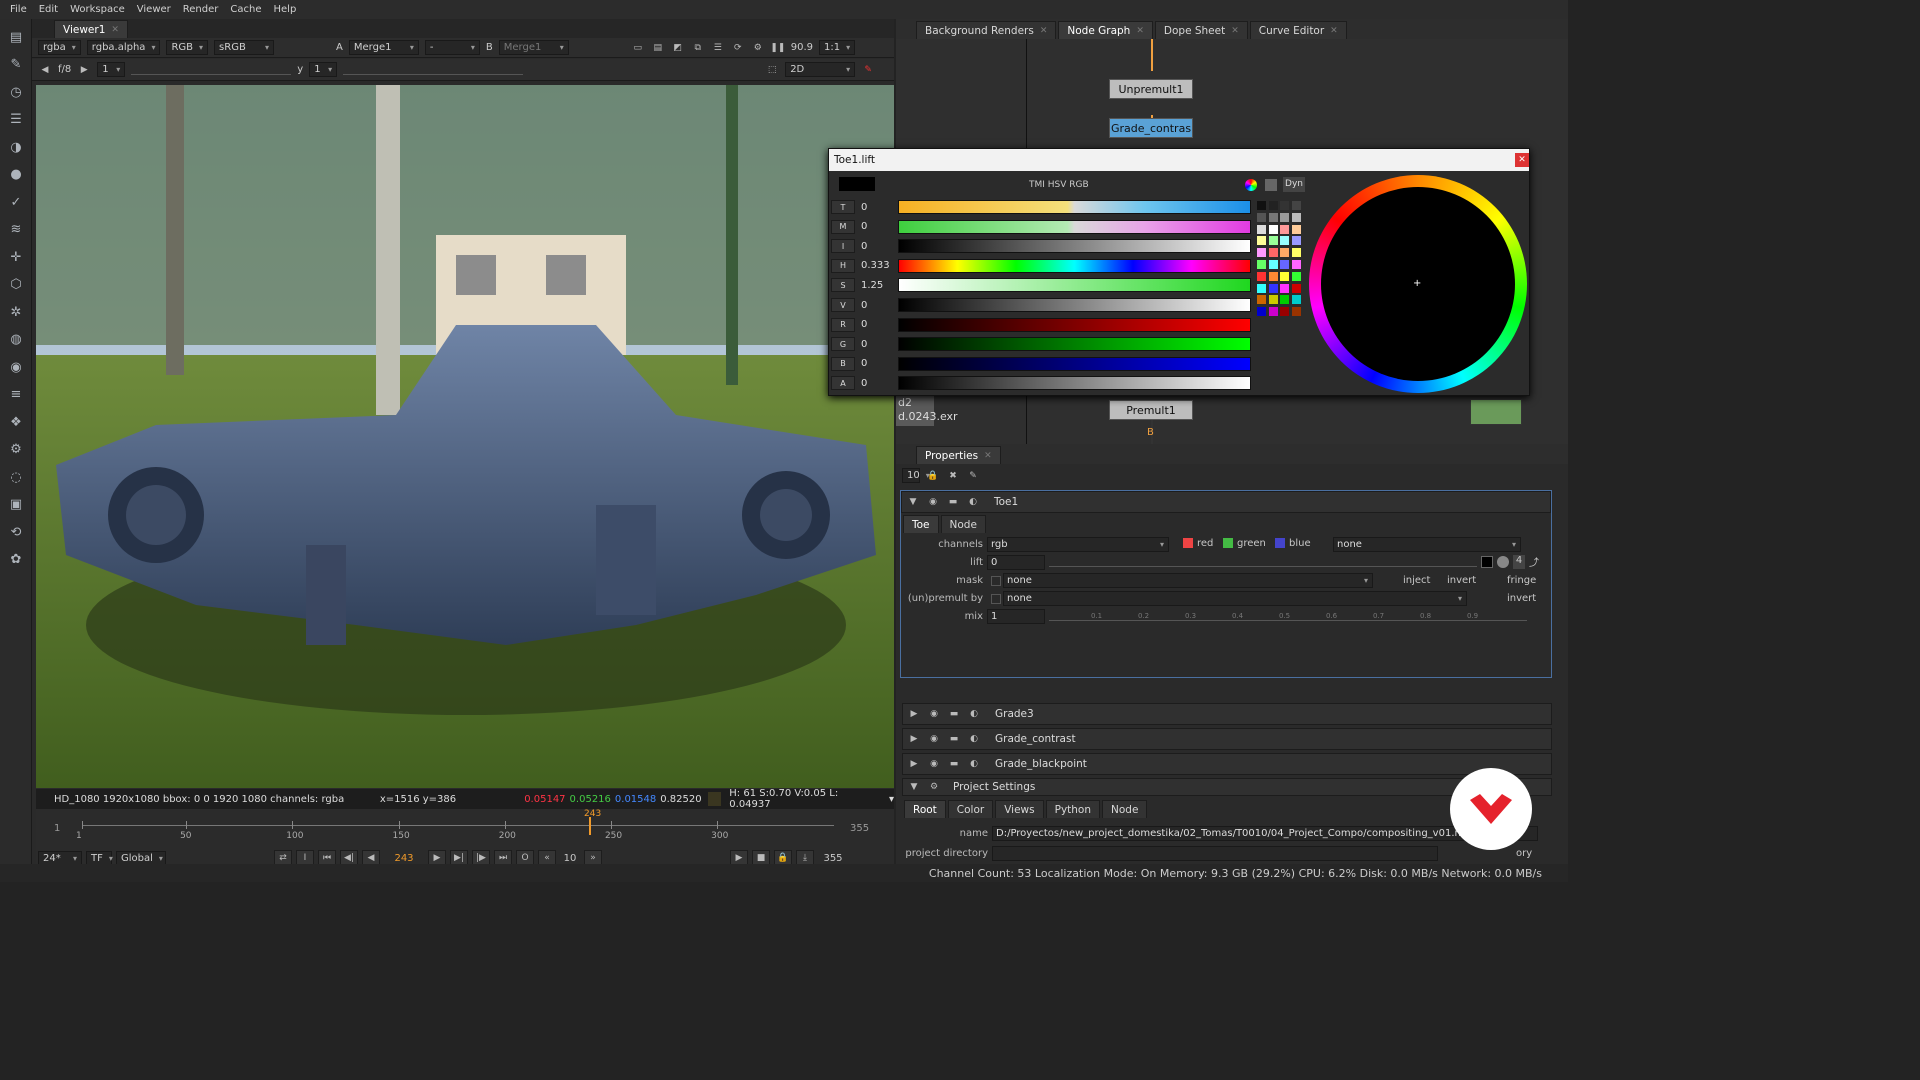  Describe the element at coordinates (1151, 410) in the screenshot. I see `node-premult: Premult1` at that location.